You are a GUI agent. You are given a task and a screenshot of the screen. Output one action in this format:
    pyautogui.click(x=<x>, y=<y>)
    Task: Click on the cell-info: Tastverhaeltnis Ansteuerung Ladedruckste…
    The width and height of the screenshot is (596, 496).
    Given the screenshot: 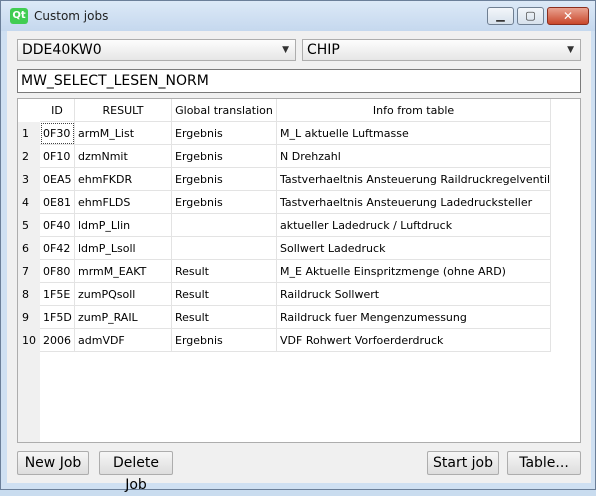 What is the action you would take?
    pyautogui.click(x=414, y=202)
    